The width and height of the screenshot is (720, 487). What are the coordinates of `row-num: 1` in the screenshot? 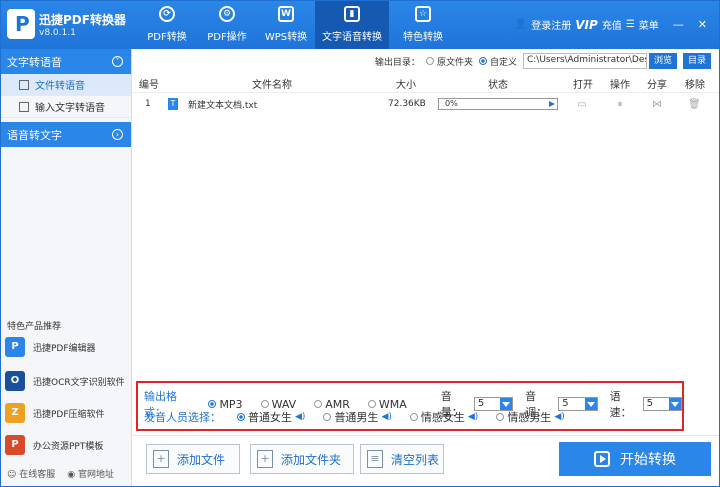 It's located at (148, 104).